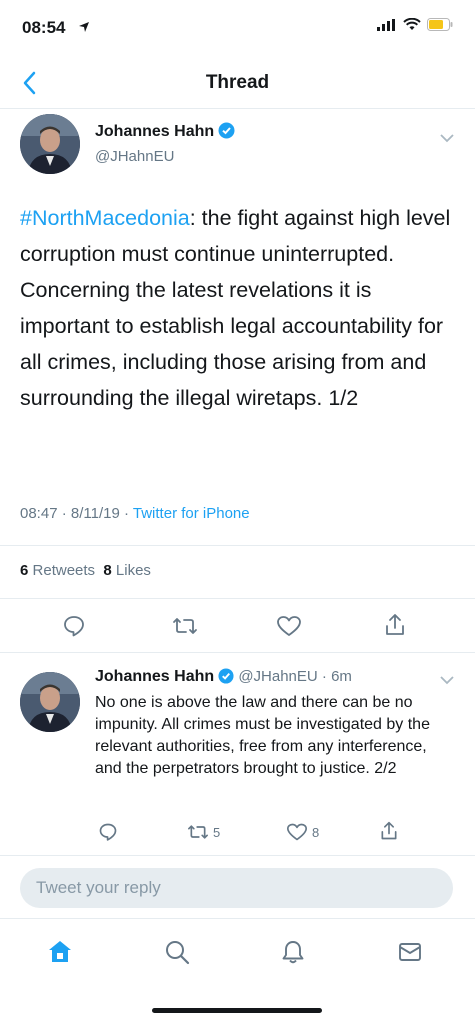  I want to click on reply-share-button, so click(389, 831).